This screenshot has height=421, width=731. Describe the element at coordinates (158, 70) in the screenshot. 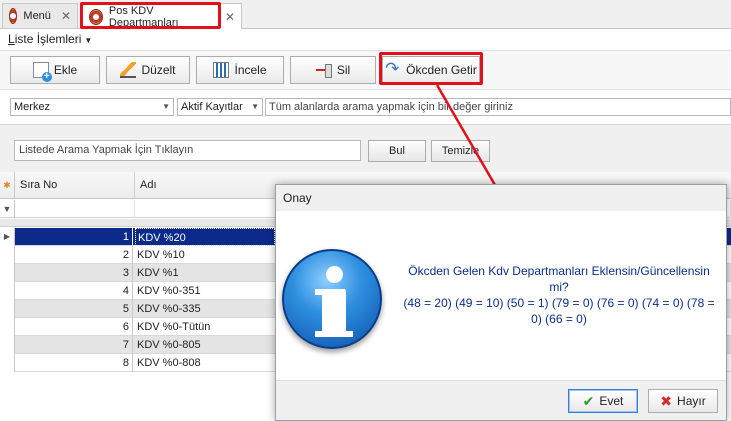

I see `edit-button-label: Düzelt` at that location.